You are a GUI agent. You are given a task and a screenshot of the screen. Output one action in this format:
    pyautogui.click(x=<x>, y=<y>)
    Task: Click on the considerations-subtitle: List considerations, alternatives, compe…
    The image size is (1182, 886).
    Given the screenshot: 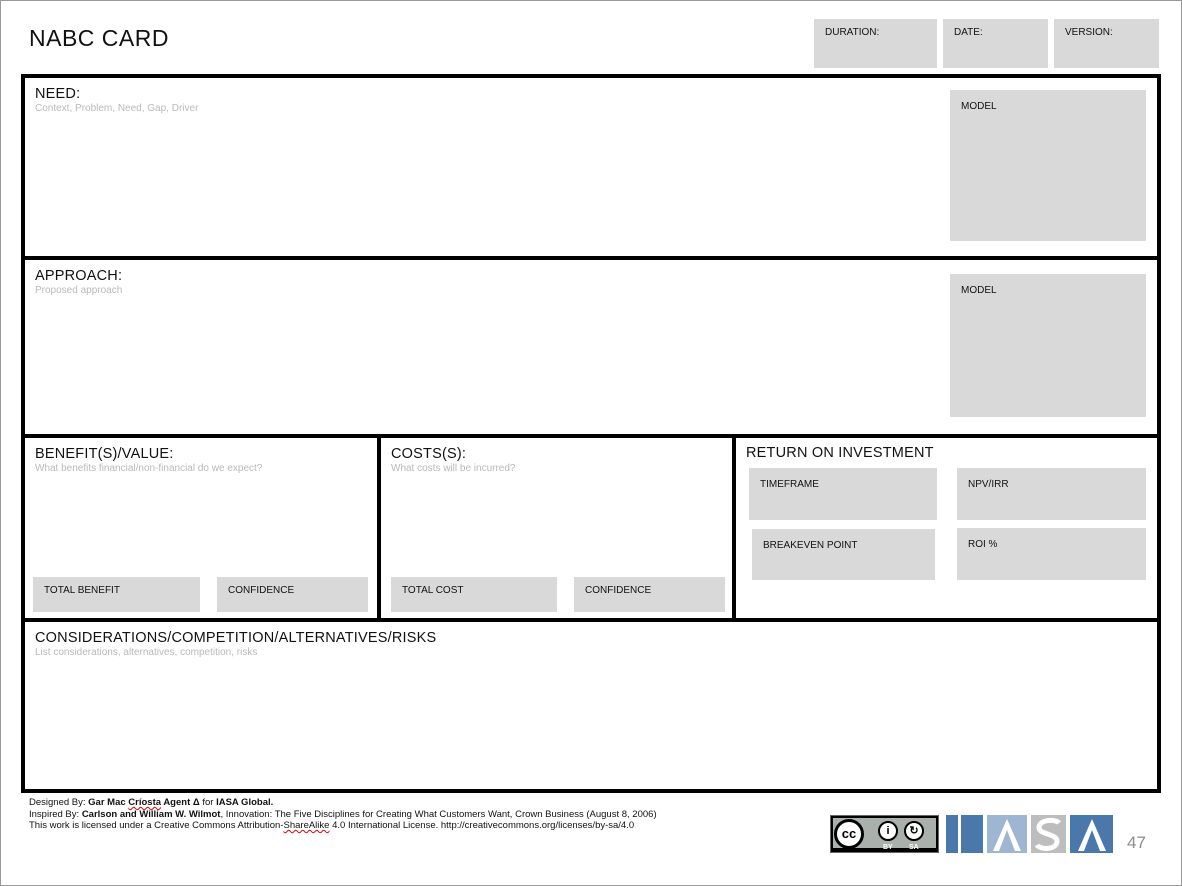 What is the action you would take?
    pyautogui.click(x=146, y=652)
    